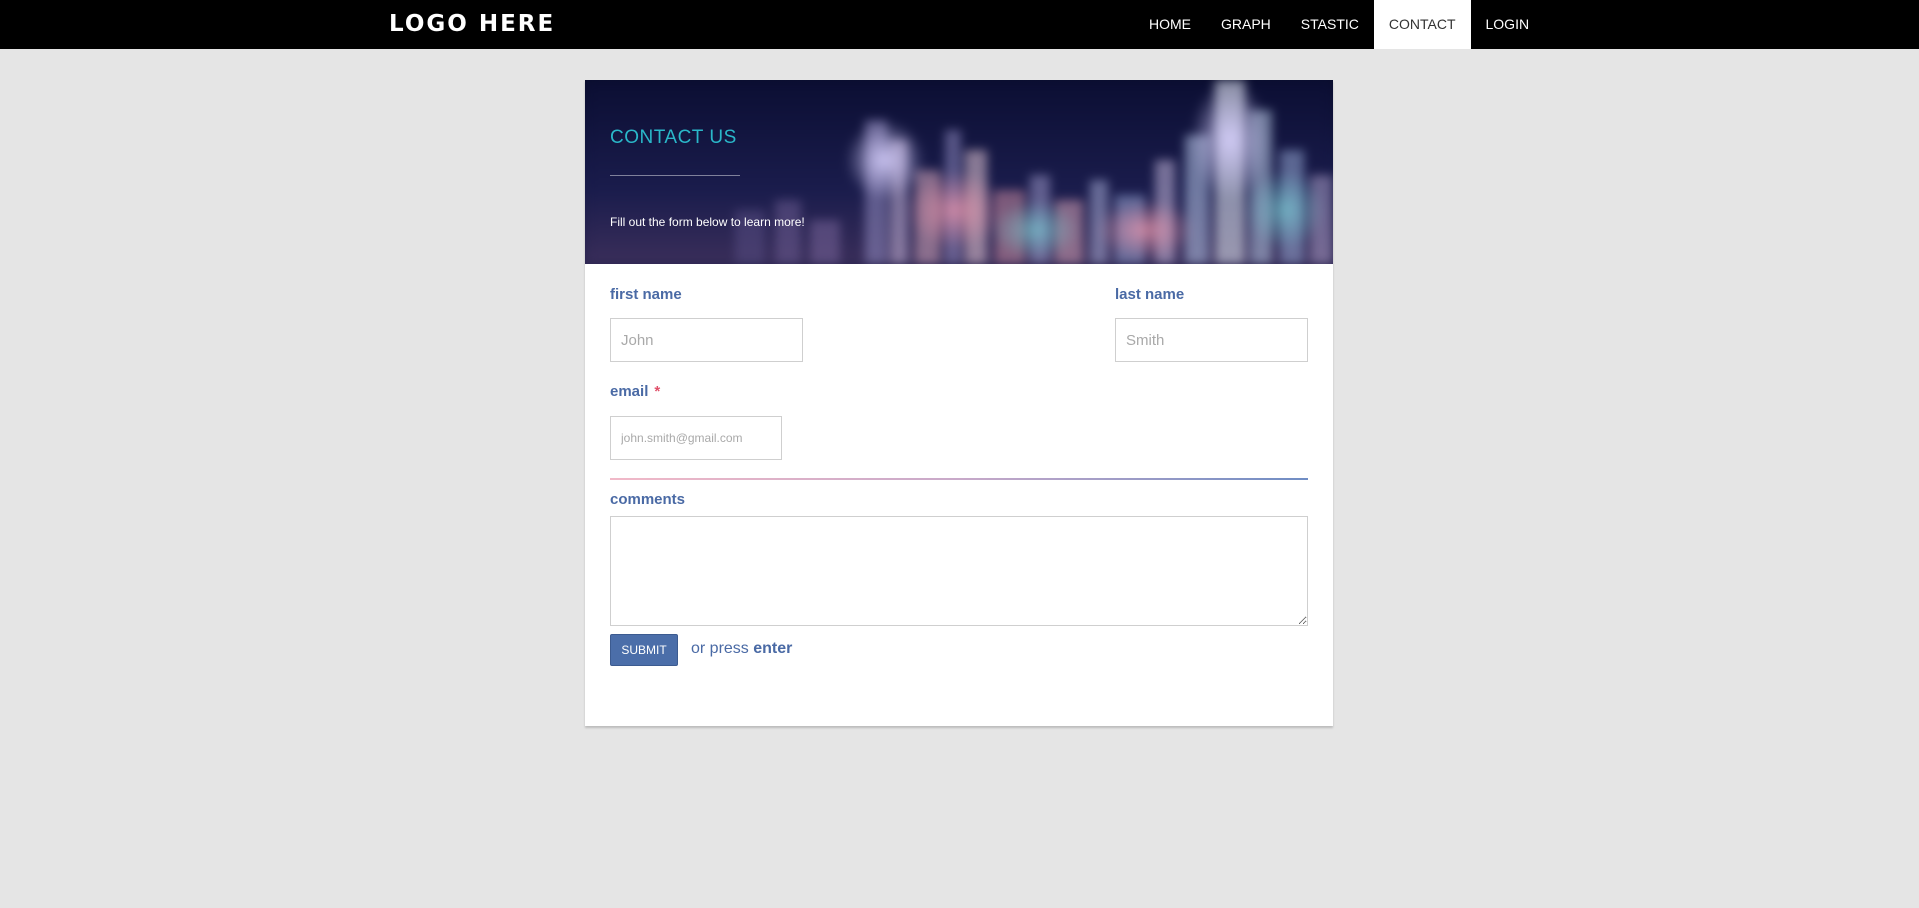 This screenshot has width=1919, height=908. What do you see at coordinates (1508, 24) in the screenshot?
I see `nav-link-login: LOGIN` at bounding box center [1508, 24].